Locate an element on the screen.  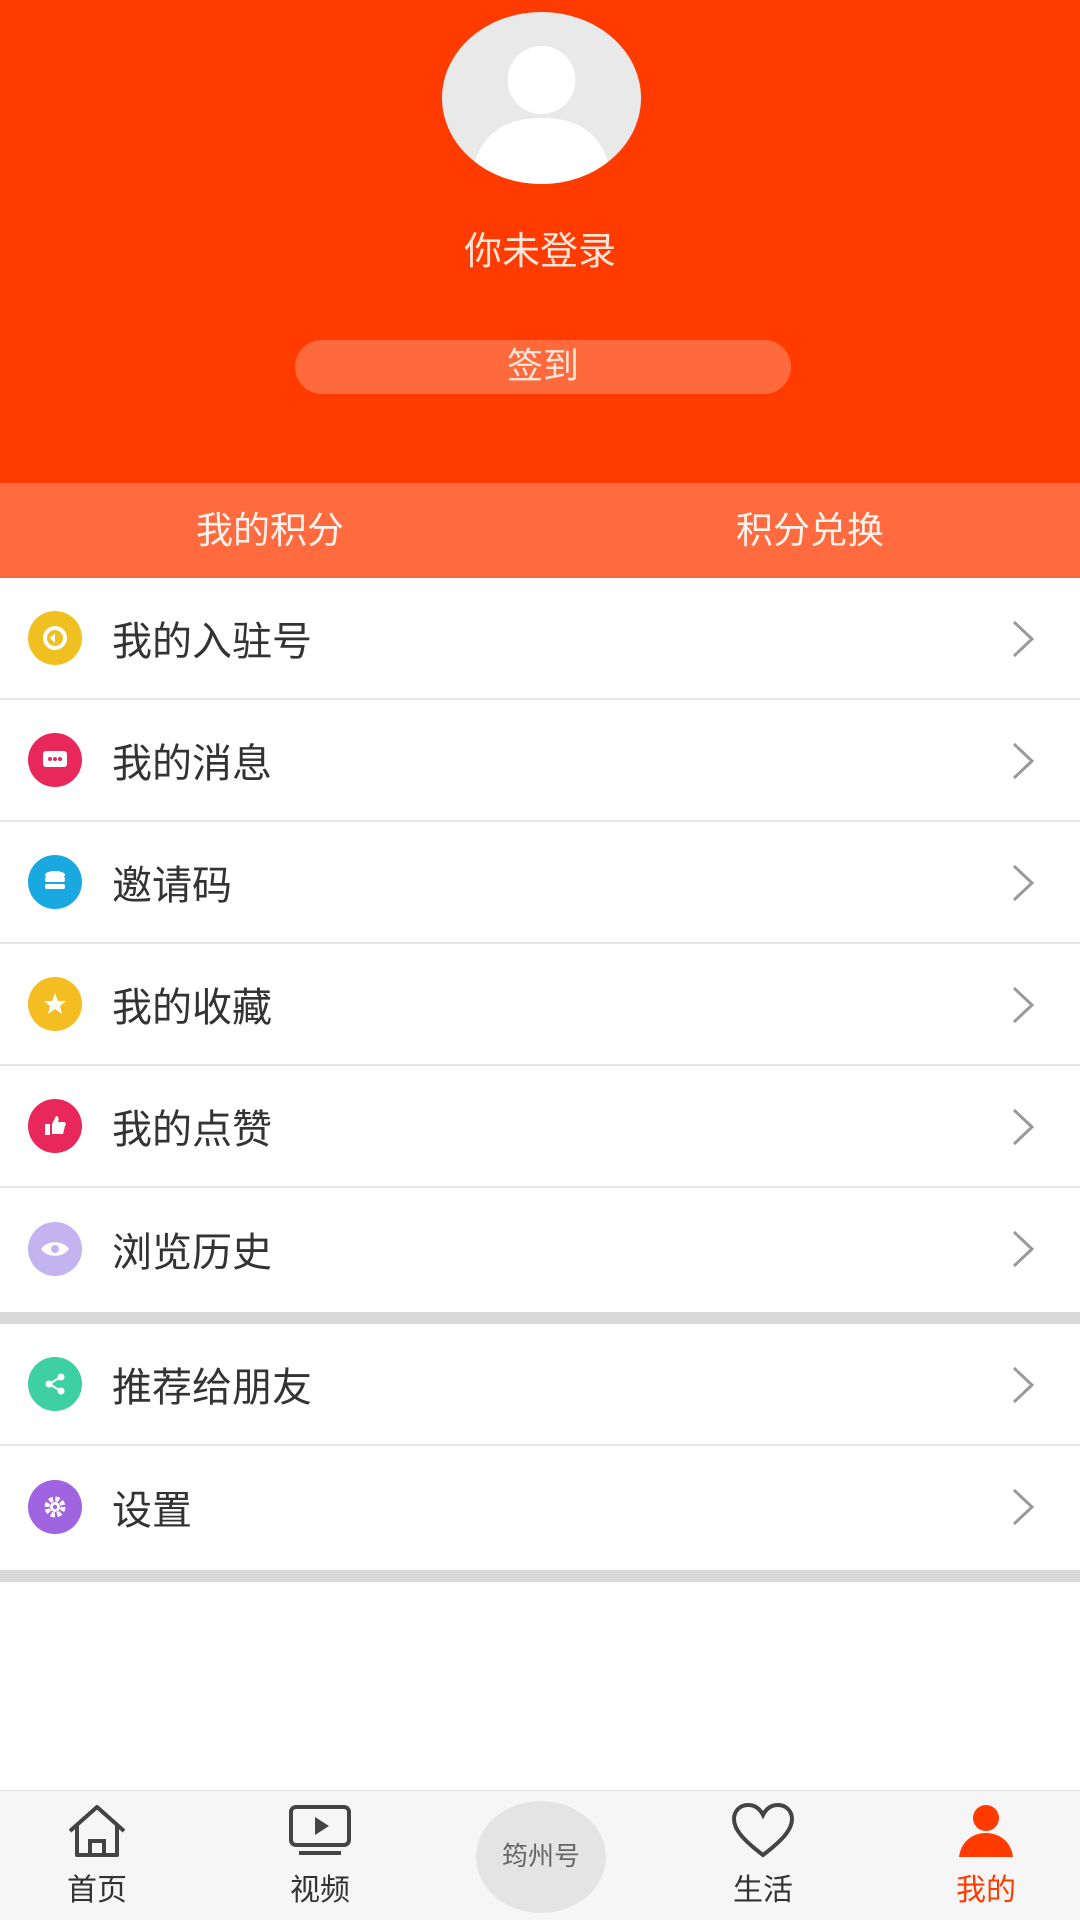
tab-label: 视频 is located at coordinates (320, 1890).